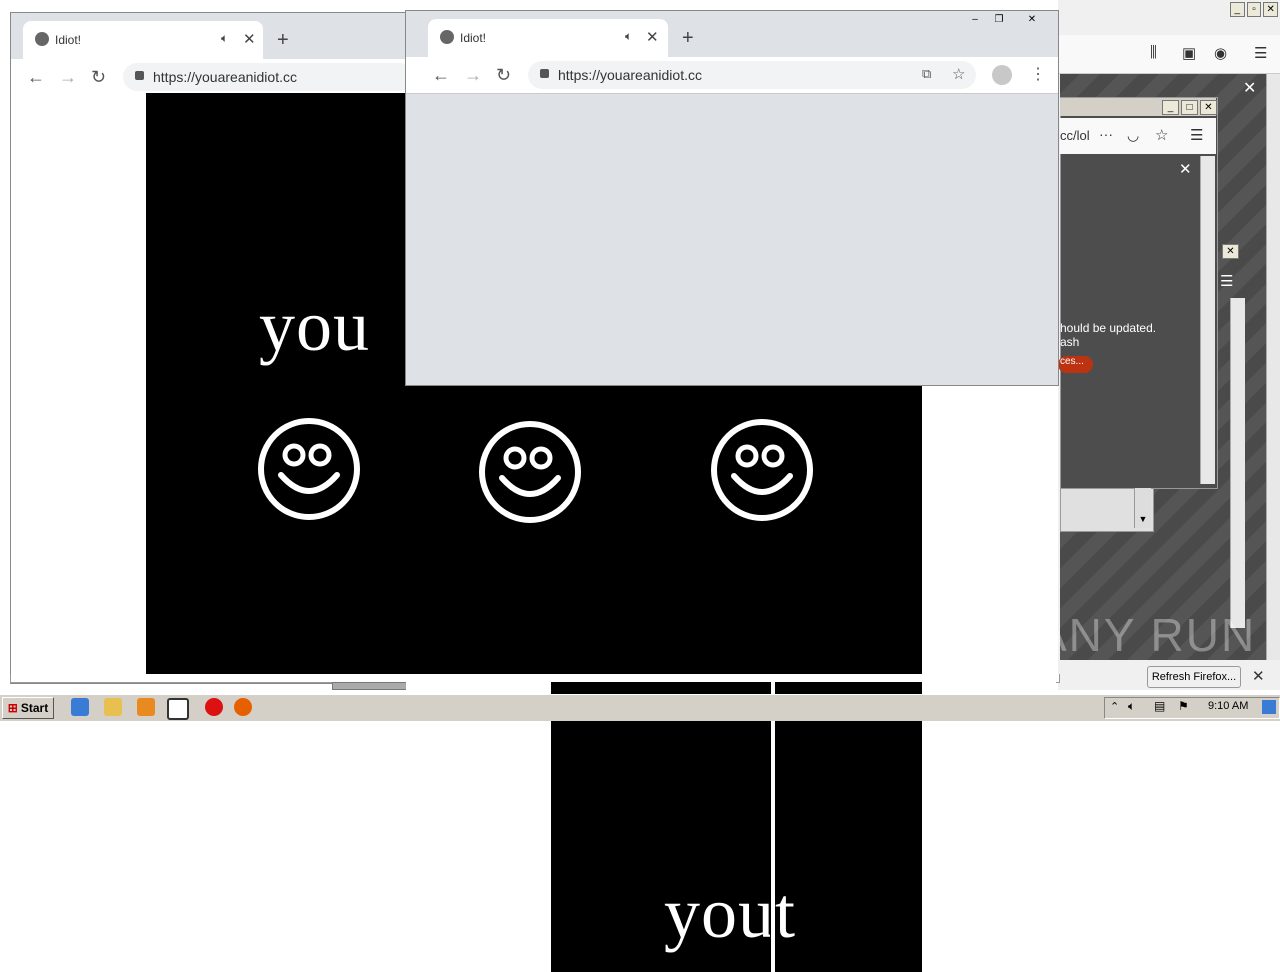 This screenshot has height=972, width=1280. I want to click on address-bar: https://youareanidiot.cc, so click(268, 77).